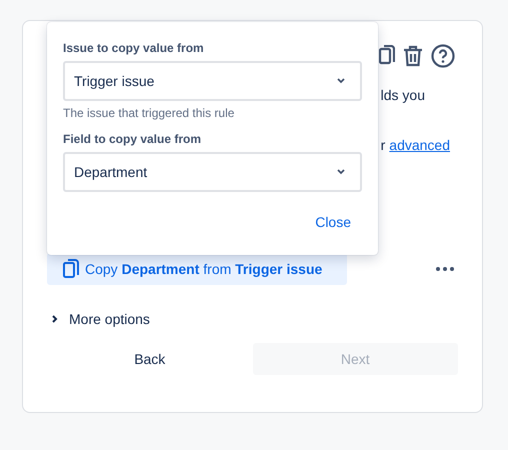 The image size is (508, 450). What do you see at coordinates (149, 359) in the screenshot?
I see `nav-button: Back` at bounding box center [149, 359].